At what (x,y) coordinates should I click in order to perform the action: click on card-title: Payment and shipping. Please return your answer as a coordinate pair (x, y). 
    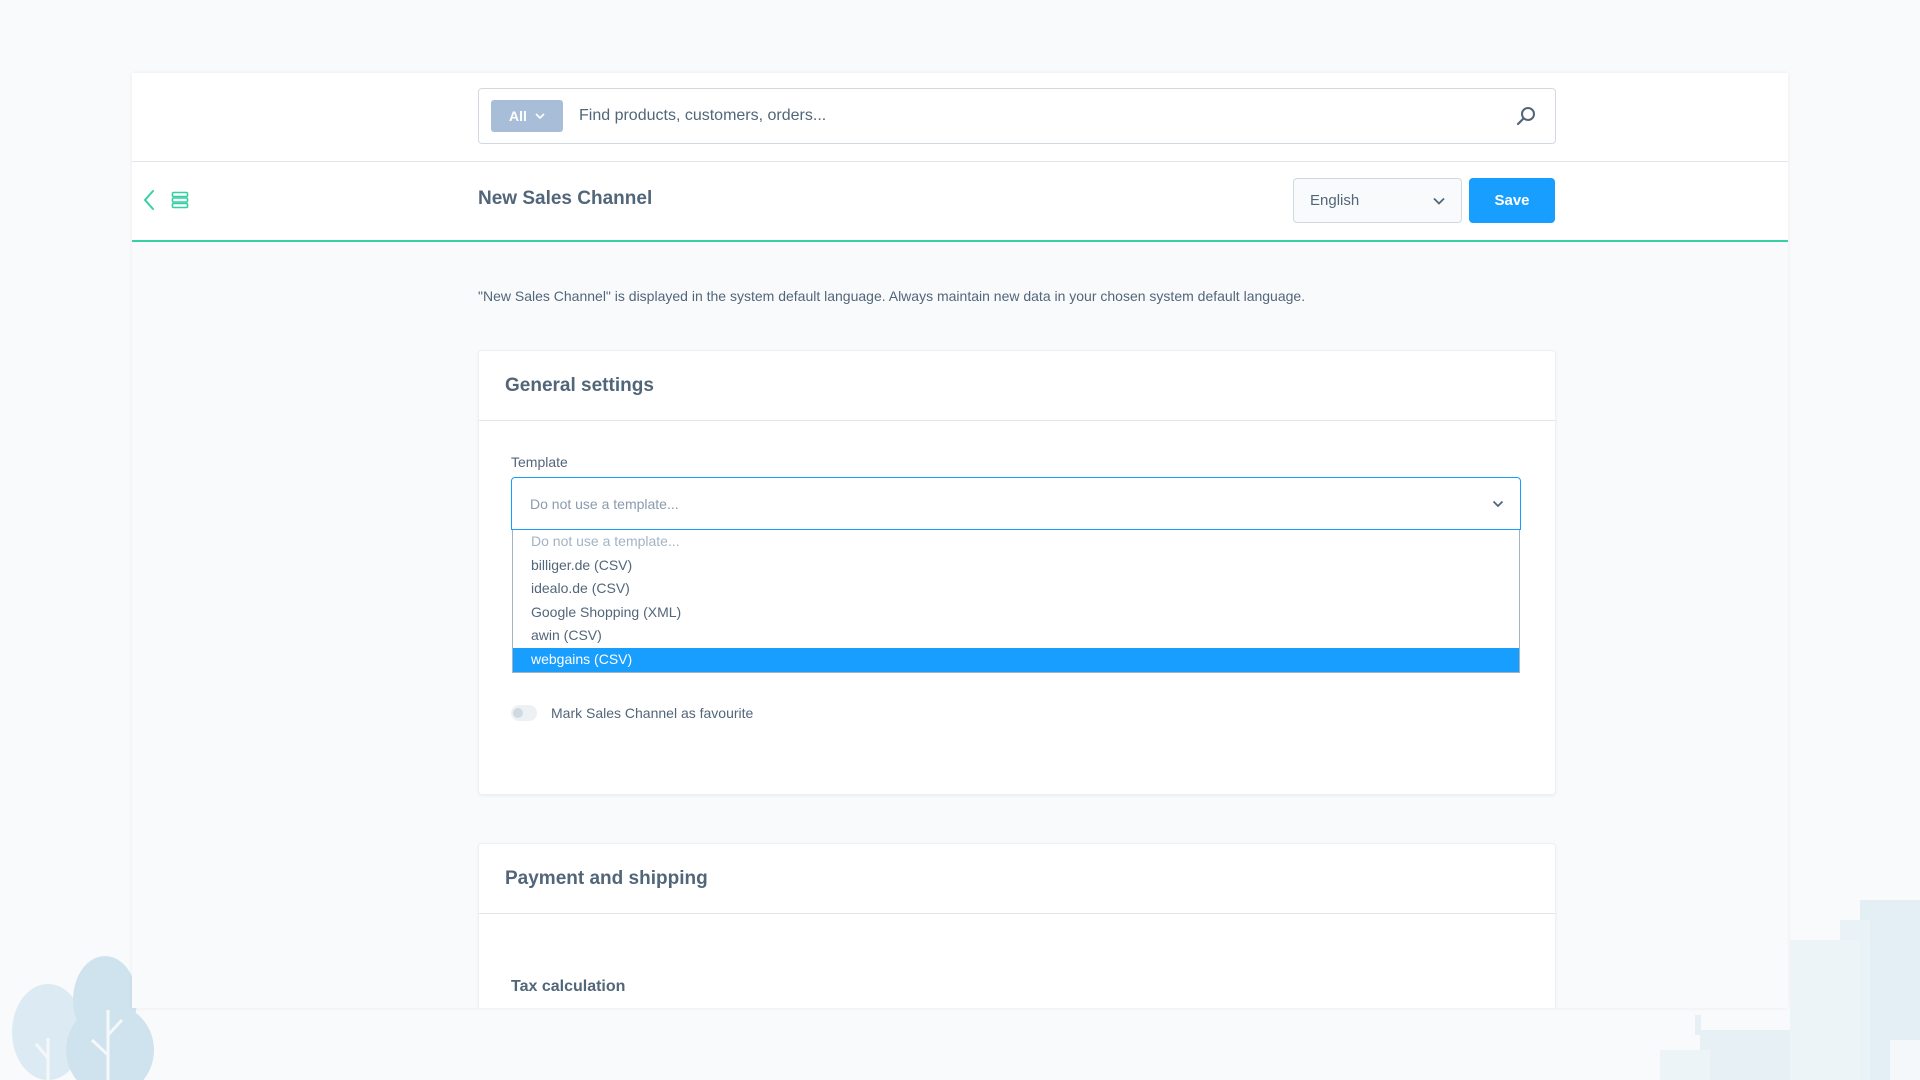
    Looking at the image, I should click on (1017, 879).